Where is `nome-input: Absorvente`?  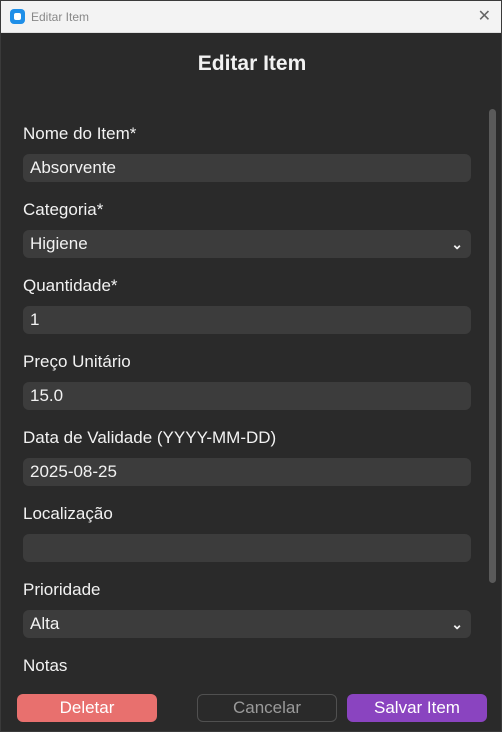 nome-input: Absorvente is located at coordinates (247, 168).